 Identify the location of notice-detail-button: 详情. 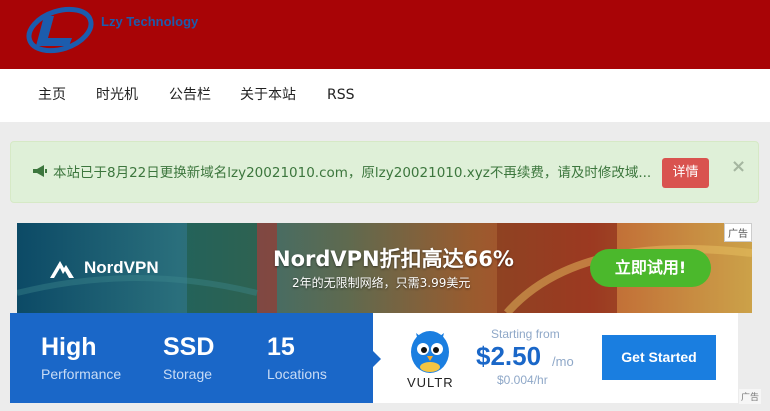
(685, 173).